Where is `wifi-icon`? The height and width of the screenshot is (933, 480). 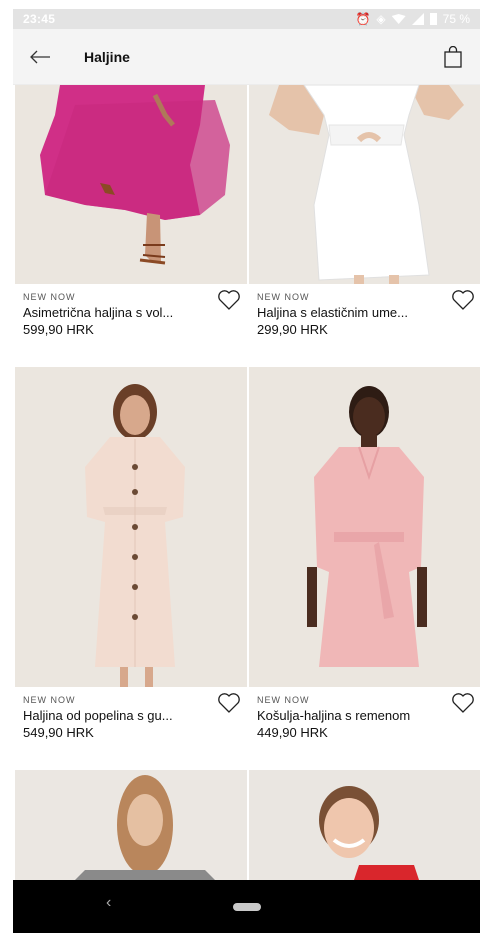
wifi-icon is located at coordinates (398, 19).